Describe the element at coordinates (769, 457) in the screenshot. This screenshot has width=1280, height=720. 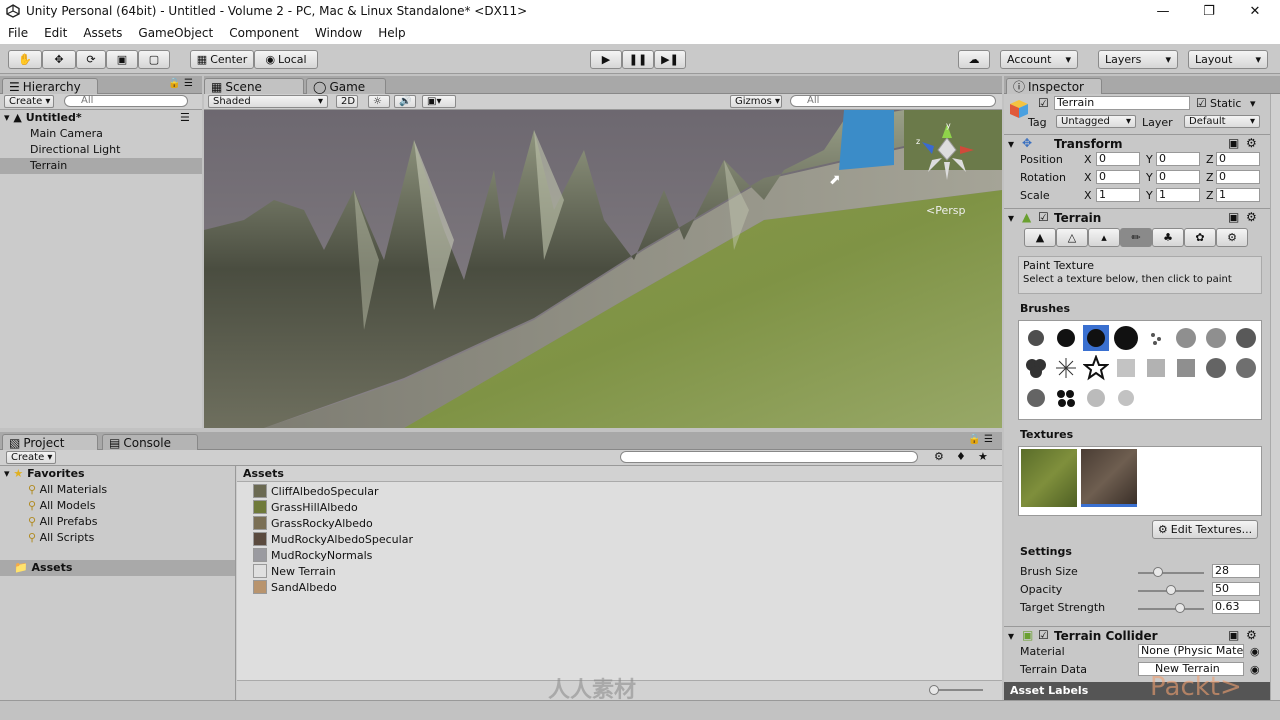
I see `project-search-input` at that location.